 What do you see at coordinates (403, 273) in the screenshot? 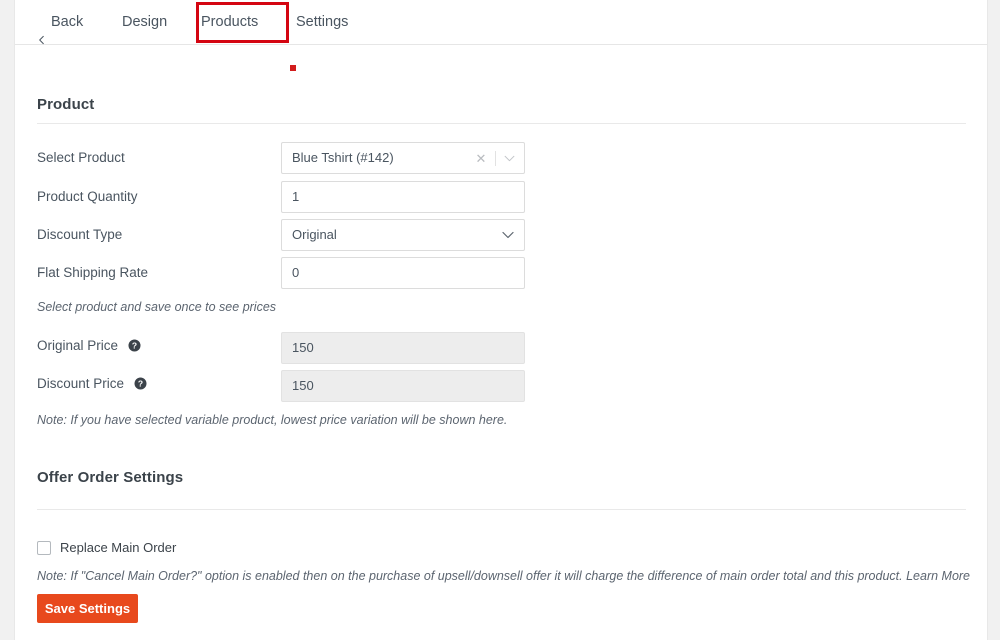
I see `flat-shipping-rate-input: 0` at bounding box center [403, 273].